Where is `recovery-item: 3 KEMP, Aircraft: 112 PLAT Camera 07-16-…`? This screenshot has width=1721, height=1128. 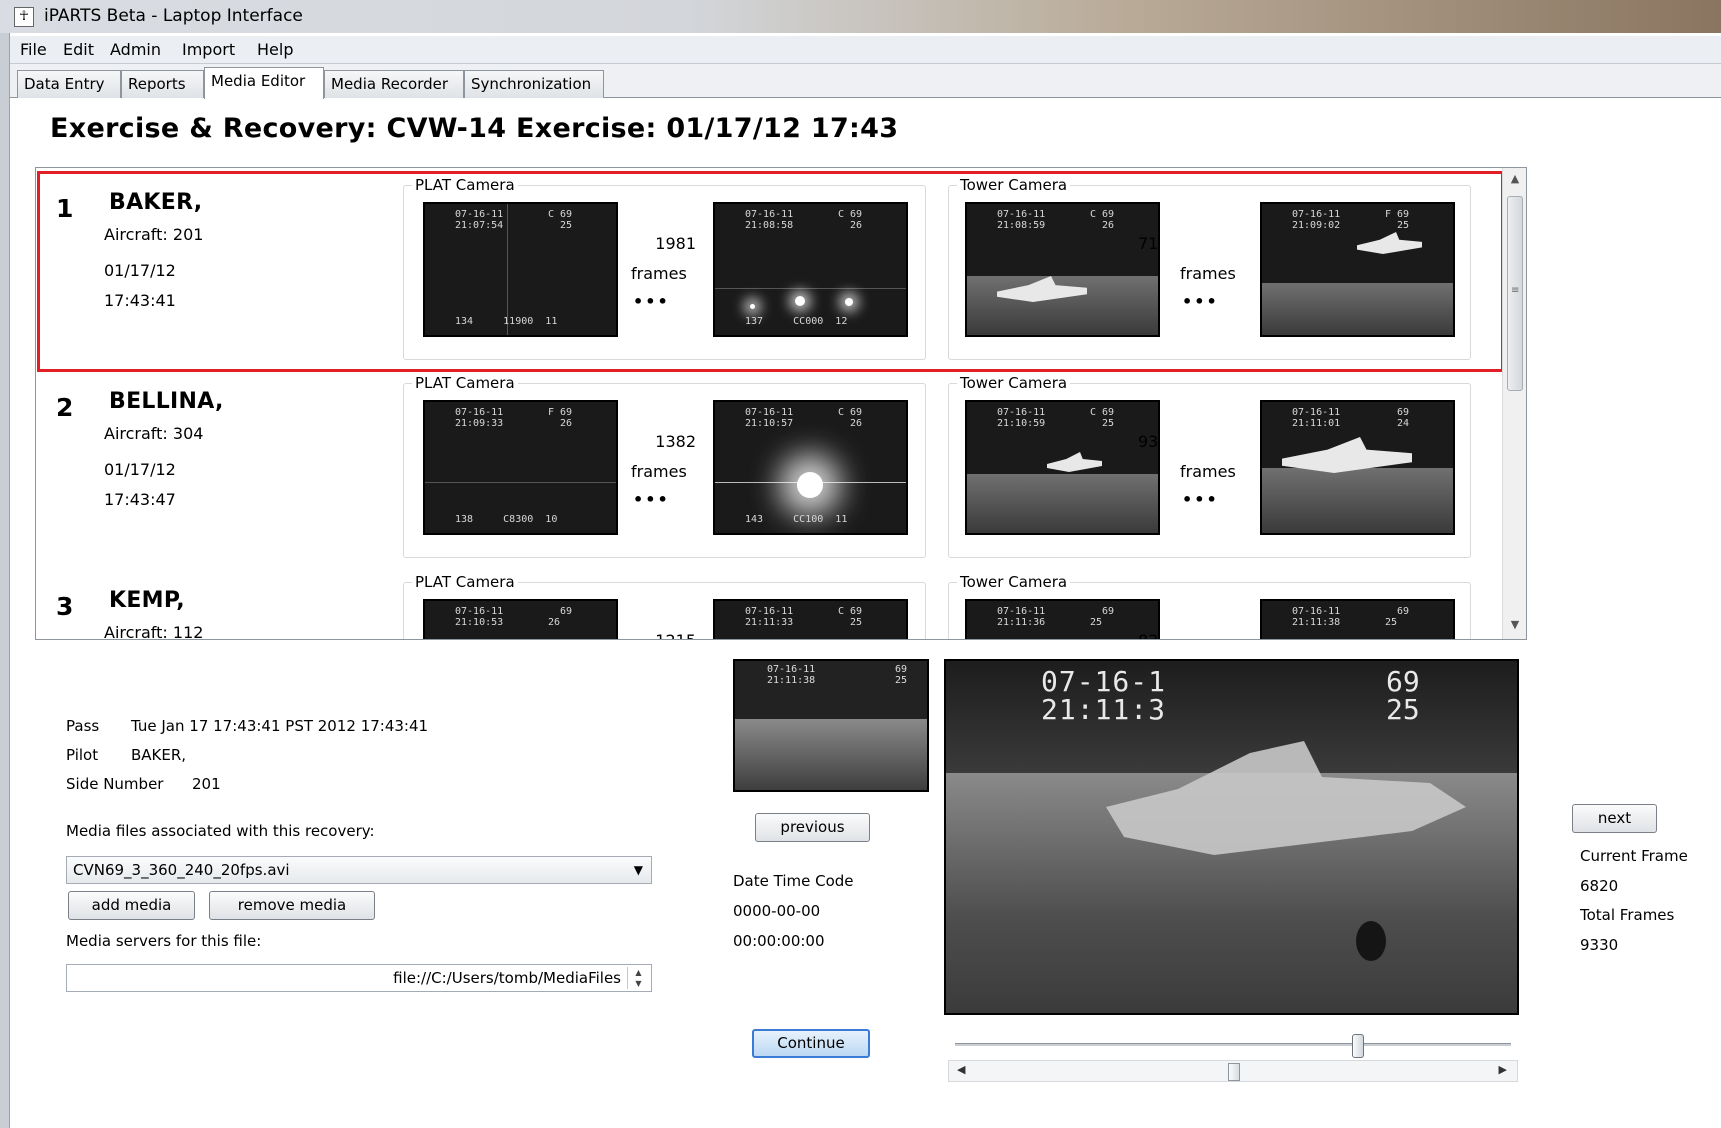 recovery-item: 3 KEMP, Aircraft: 112 PLAT Camera 07-16-… is located at coordinates (769, 602).